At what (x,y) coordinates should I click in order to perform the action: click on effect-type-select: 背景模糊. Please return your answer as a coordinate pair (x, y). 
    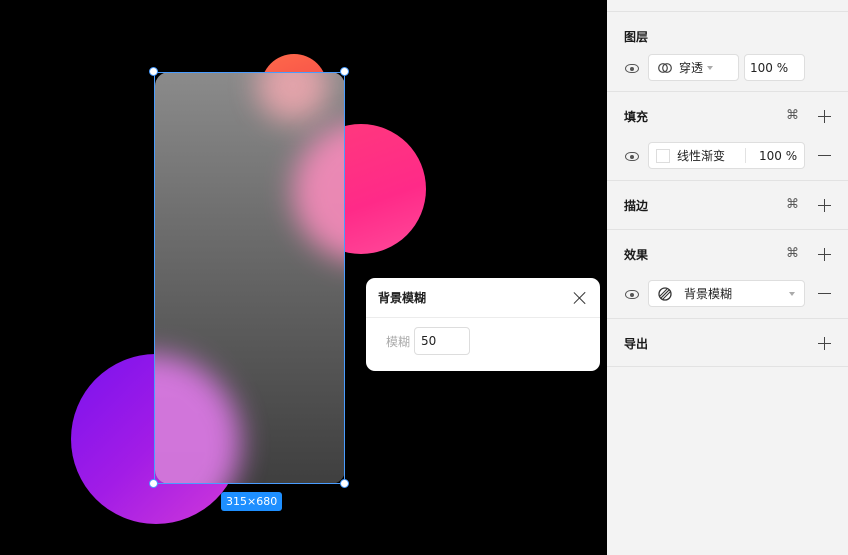
    Looking at the image, I should click on (726, 293).